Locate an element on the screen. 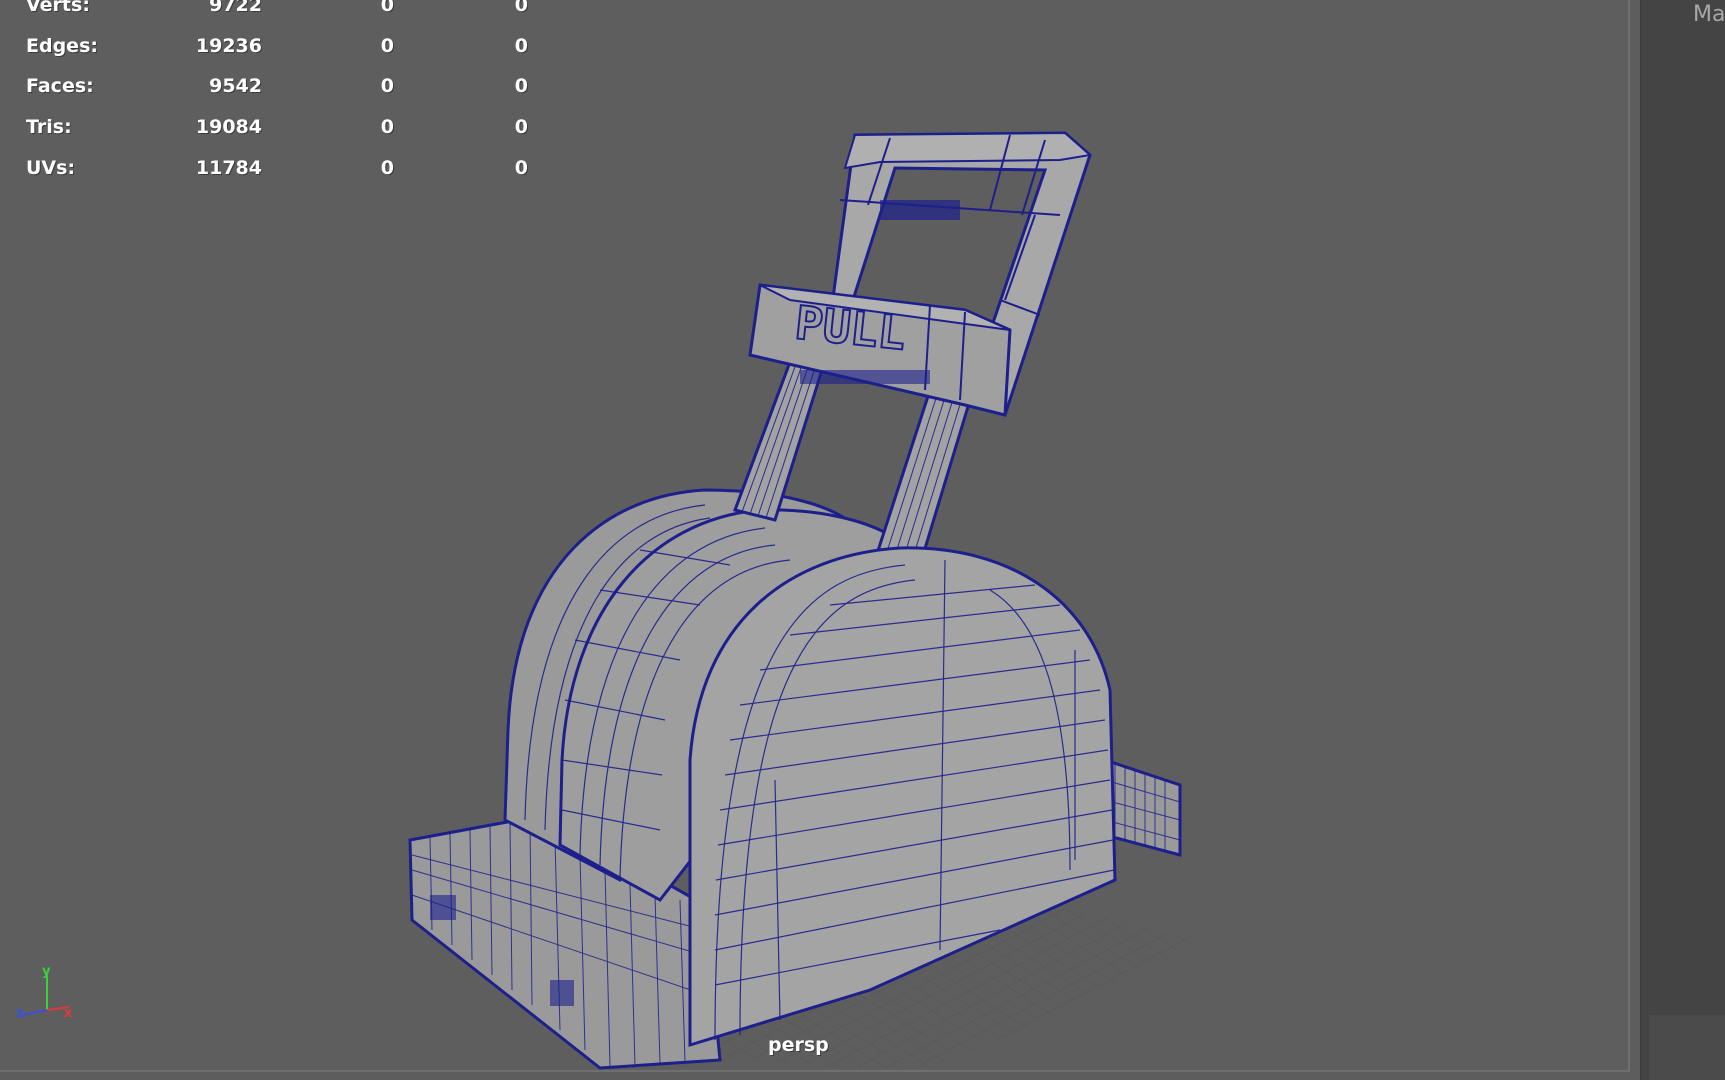 This screenshot has width=1725, height=1080. handle-pull-text: PULL is located at coordinates (851, 327).